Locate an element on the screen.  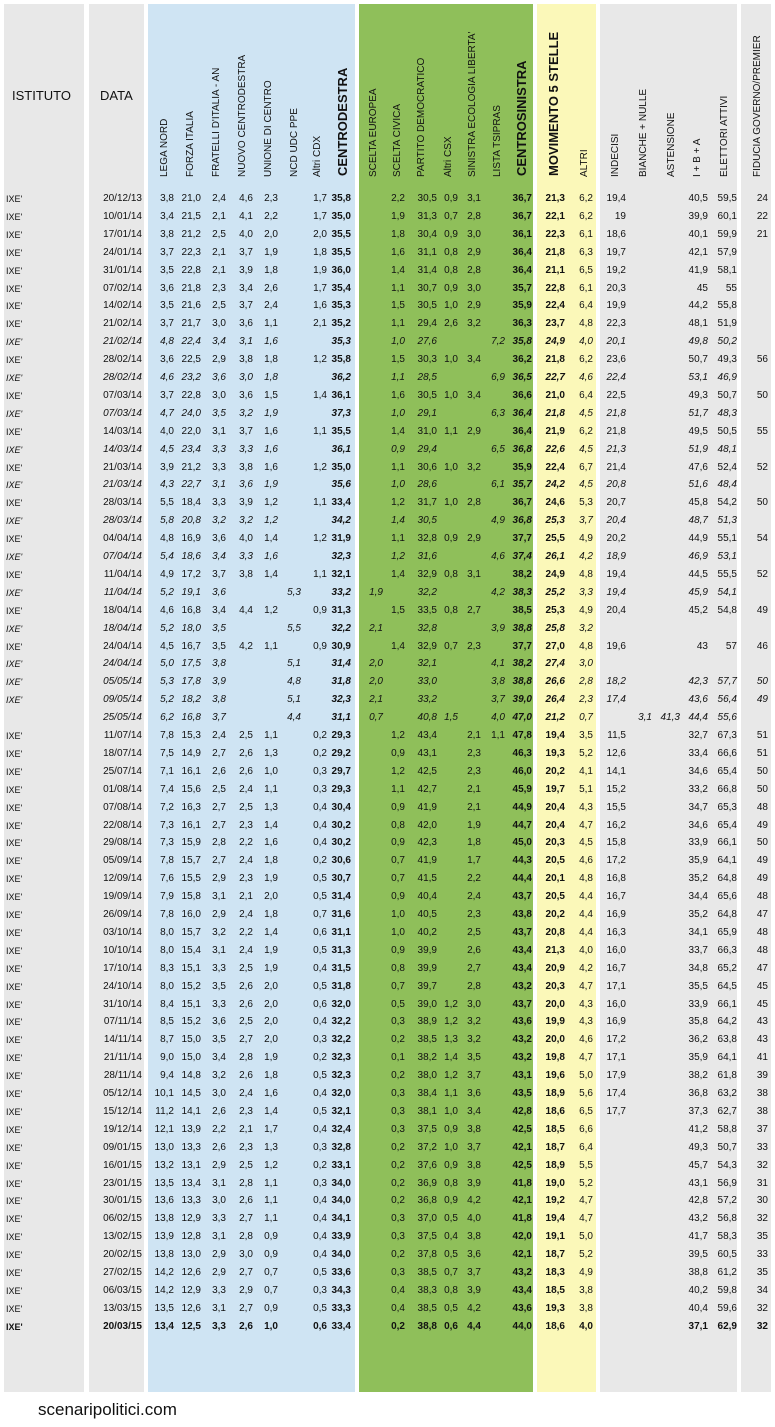
cell-value: 35,3 is located at coordinates (341, 342).